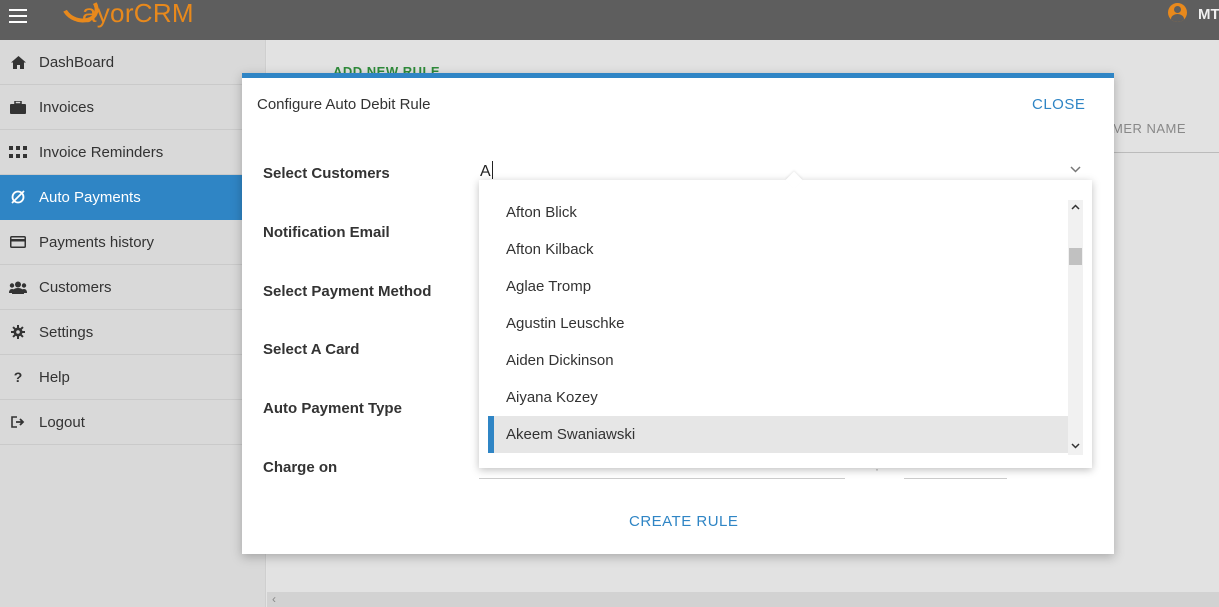 The width and height of the screenshot is (1219, 607). Describe the element at coordinates (778, 360) in the screenshot. I see `customer-option: Aiden Dickinson` at that location.